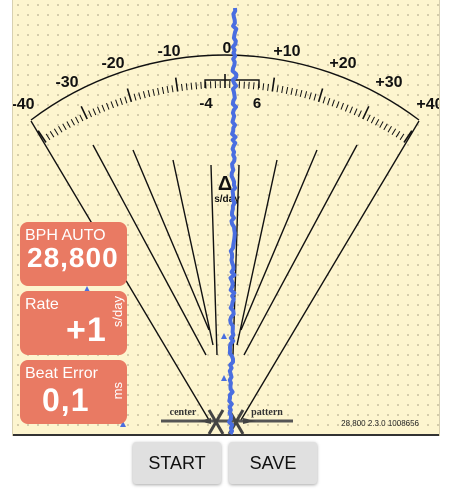 The image size is (450, 500). I want to click on trace-line, so click(233, 221).